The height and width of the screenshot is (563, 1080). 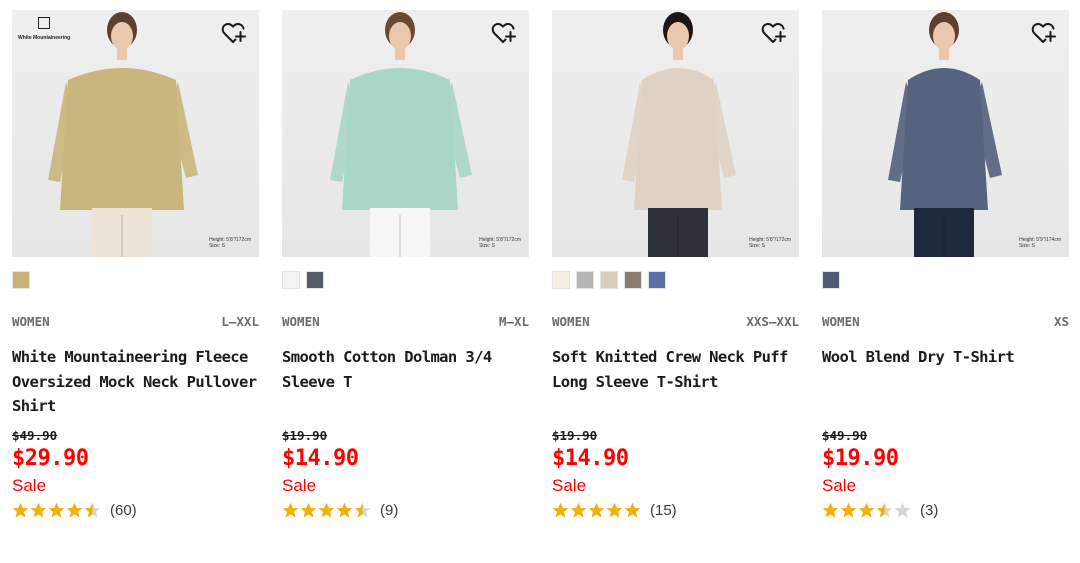 I want to click on brand-mark-icon, so click(x=44, y=23).